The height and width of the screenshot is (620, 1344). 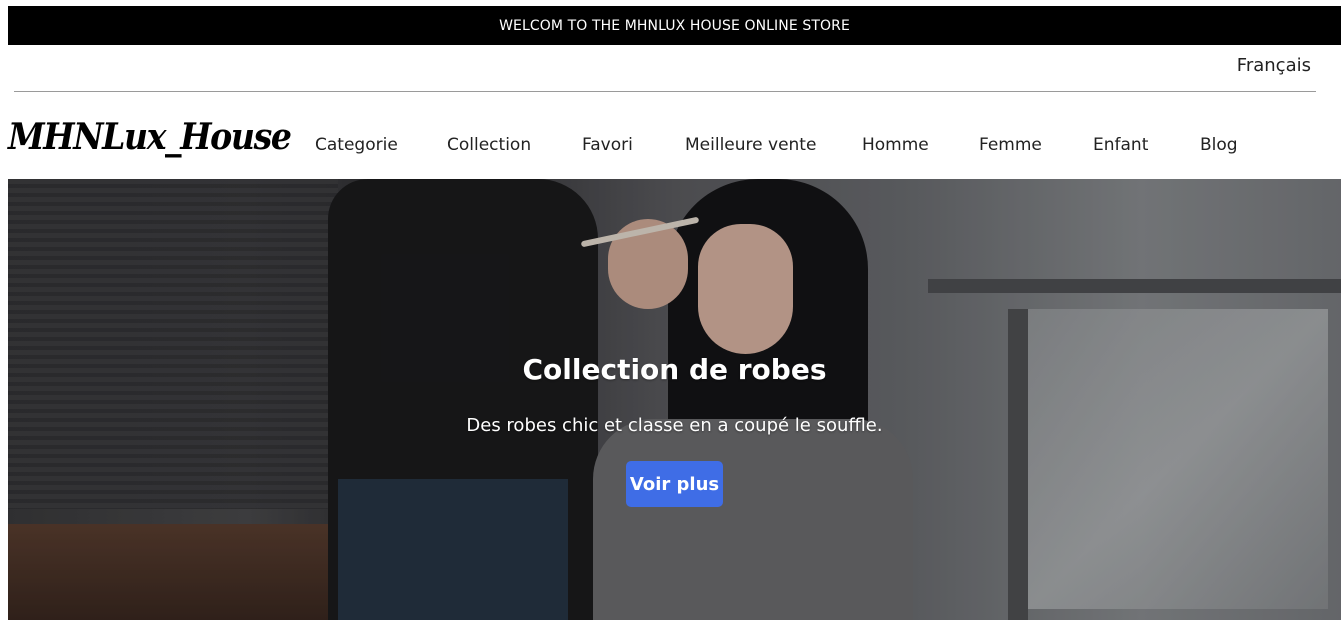 I want to click on nav-item-categorie: Categorie, so click(x=356, y=145).